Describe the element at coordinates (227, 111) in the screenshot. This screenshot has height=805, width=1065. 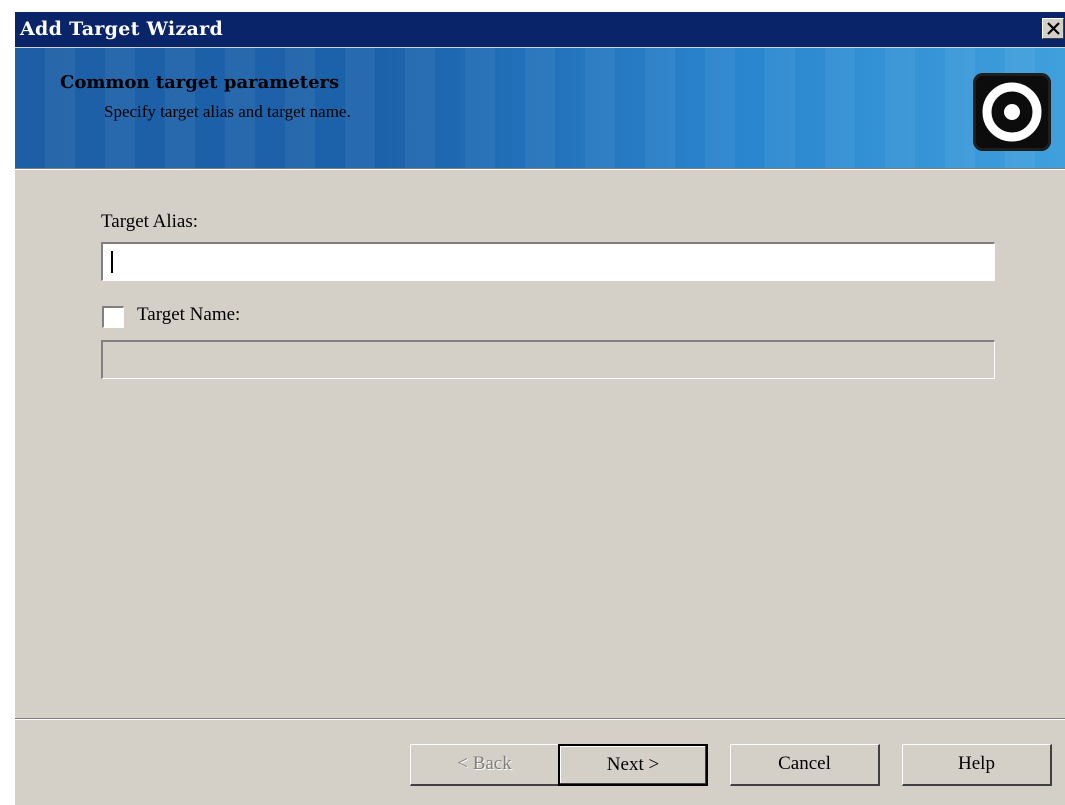
I see `page-subtitle: Specify target alias and target name.` at that location.